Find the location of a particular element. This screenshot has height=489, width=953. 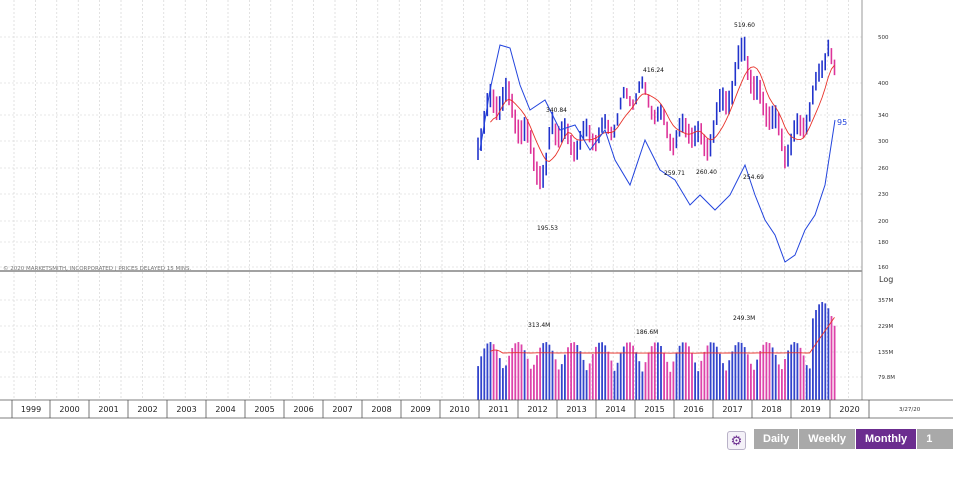

year-label: 2009 is located at coordinates (420, 409).